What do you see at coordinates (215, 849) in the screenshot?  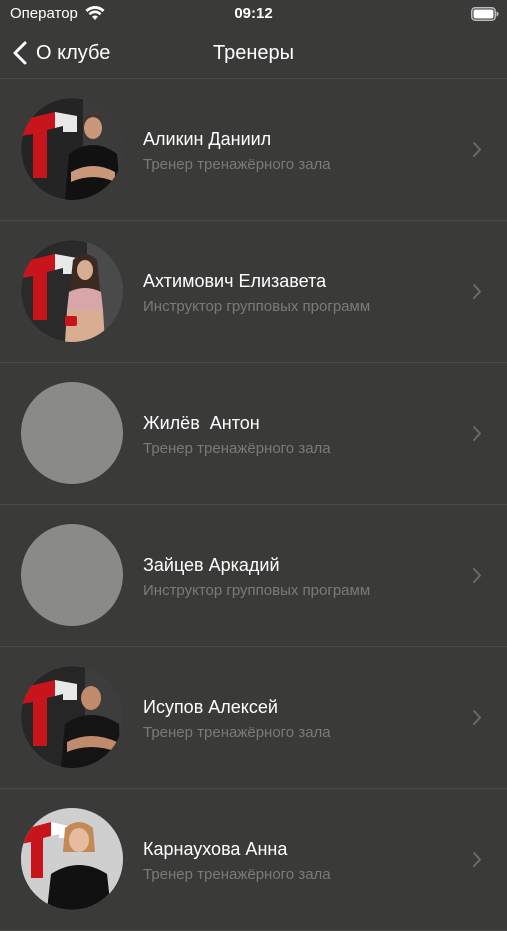 I see `trainer-name: Карнаухова Анна` at bounding box center [215, 849].